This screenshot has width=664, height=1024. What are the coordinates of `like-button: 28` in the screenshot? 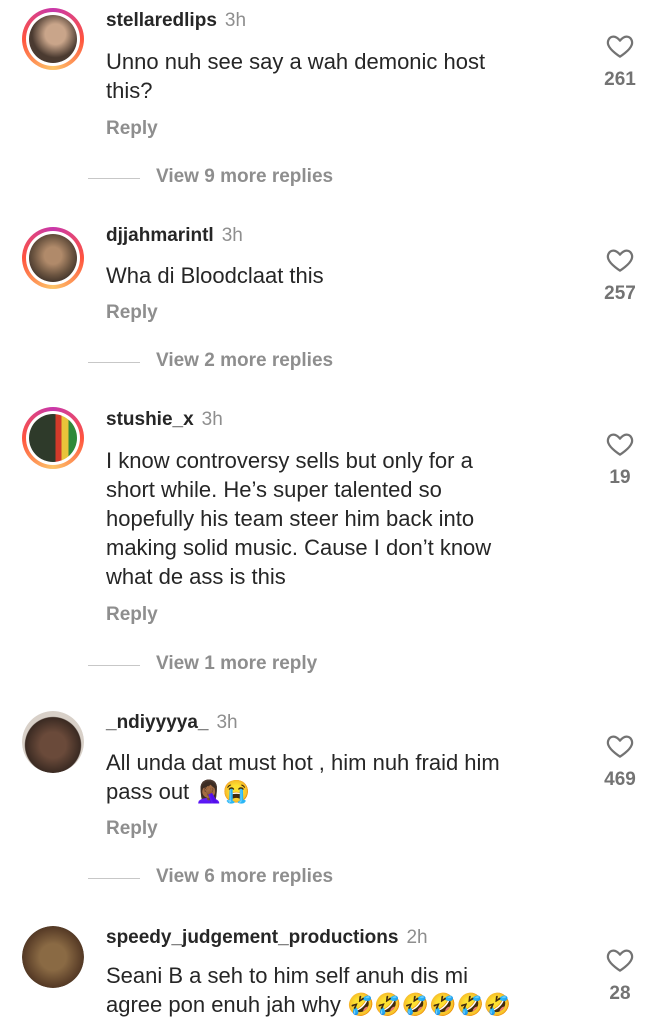 It's located at (620, 975).